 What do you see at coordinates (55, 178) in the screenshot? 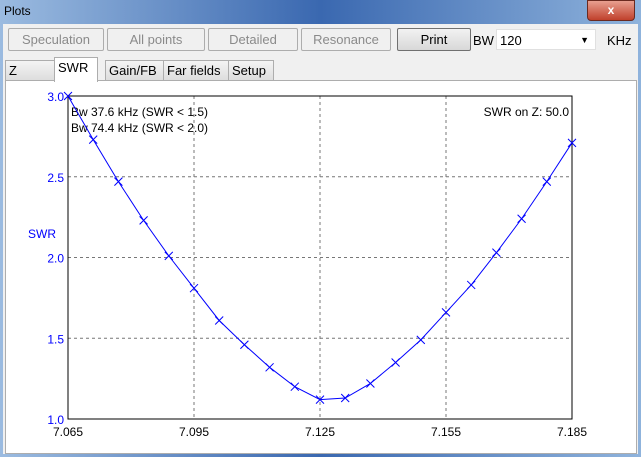
I see `y-tick-label: 2.5` at bounding box center [55, 178].